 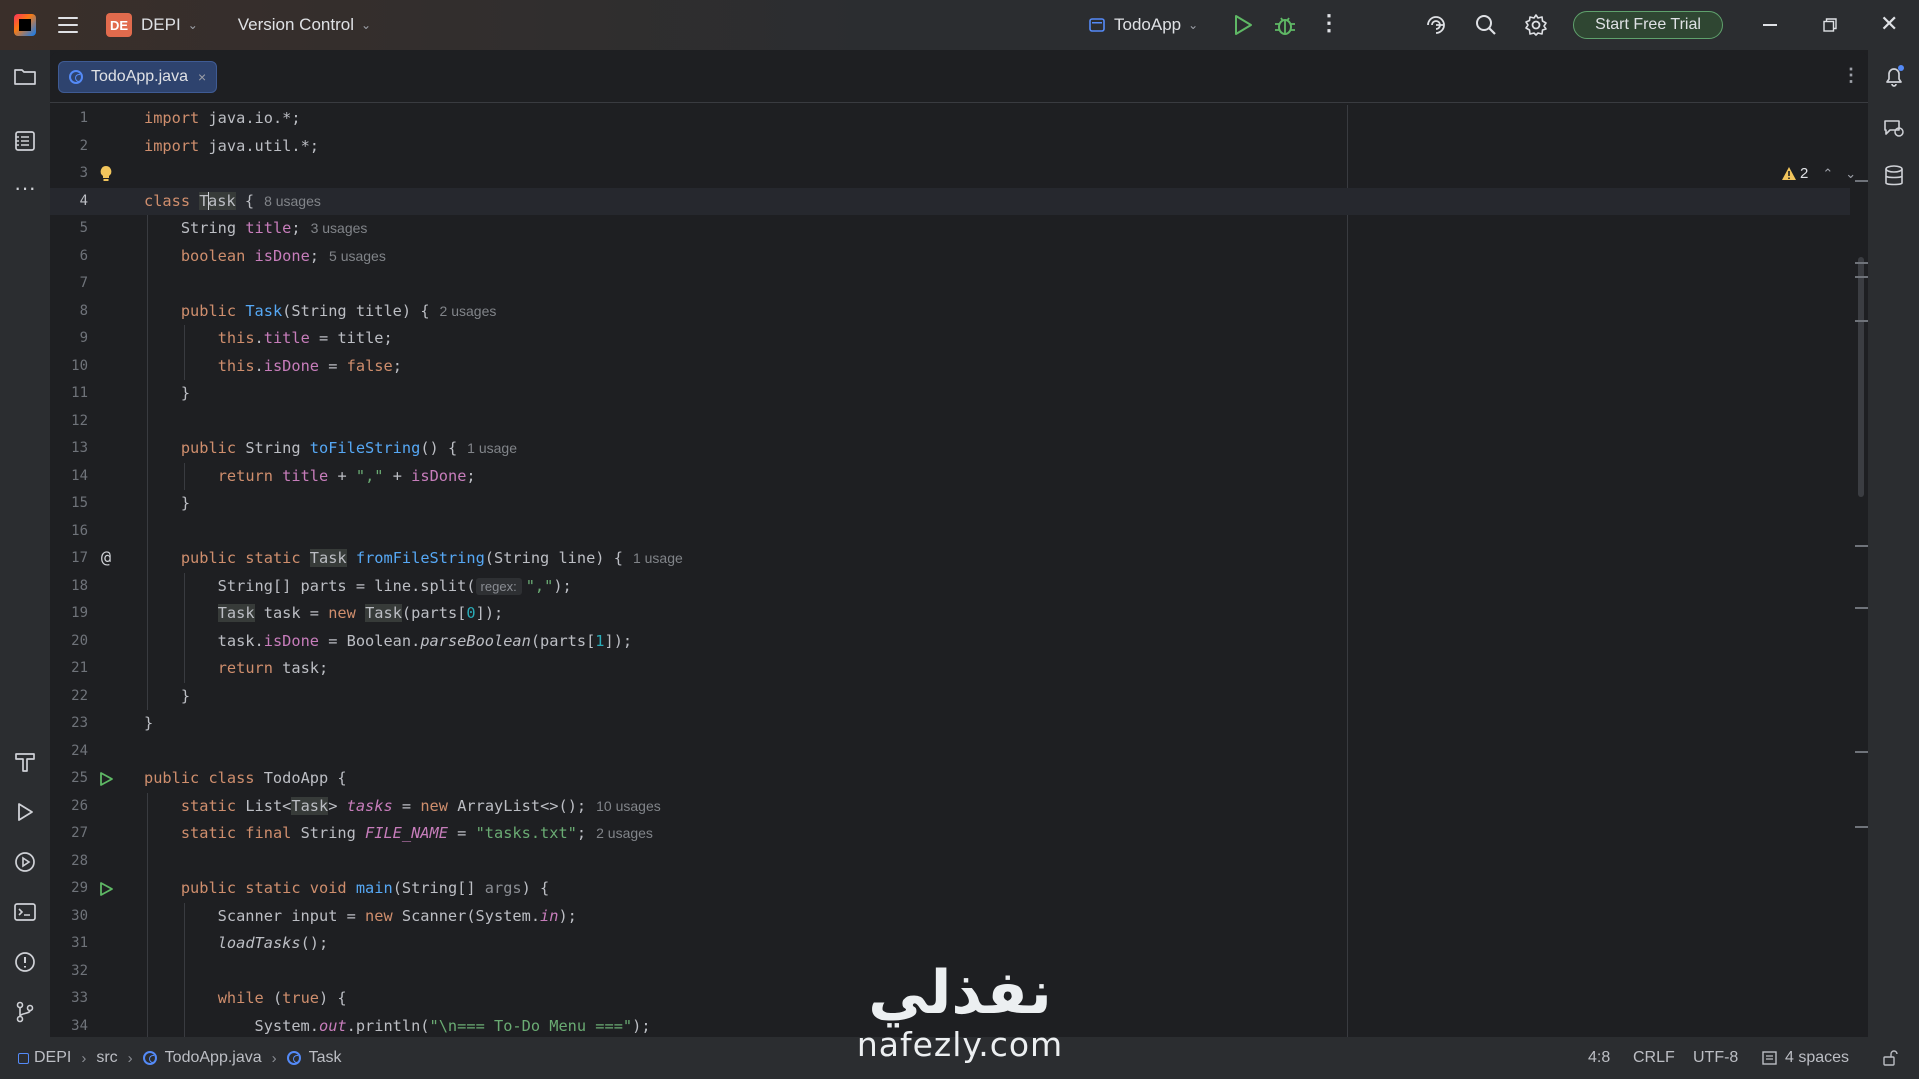 I want to click on close-tab-icon: ×, so click(x=202, y=77).